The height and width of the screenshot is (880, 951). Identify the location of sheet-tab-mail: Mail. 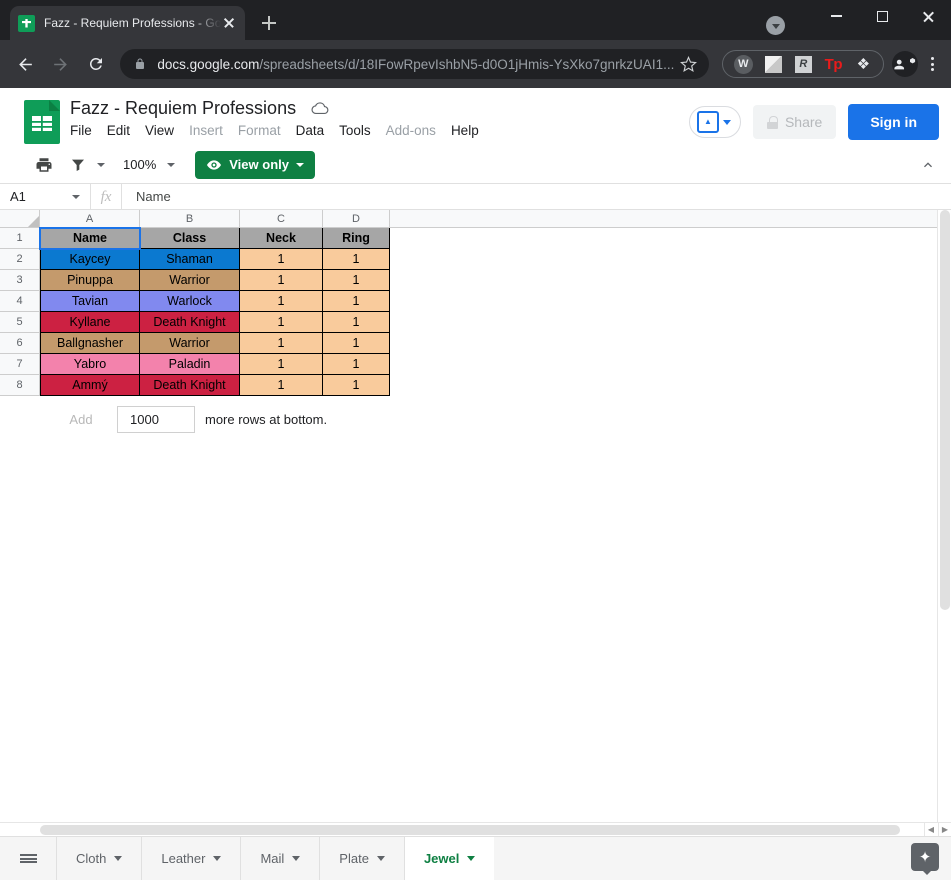
(279, 858).